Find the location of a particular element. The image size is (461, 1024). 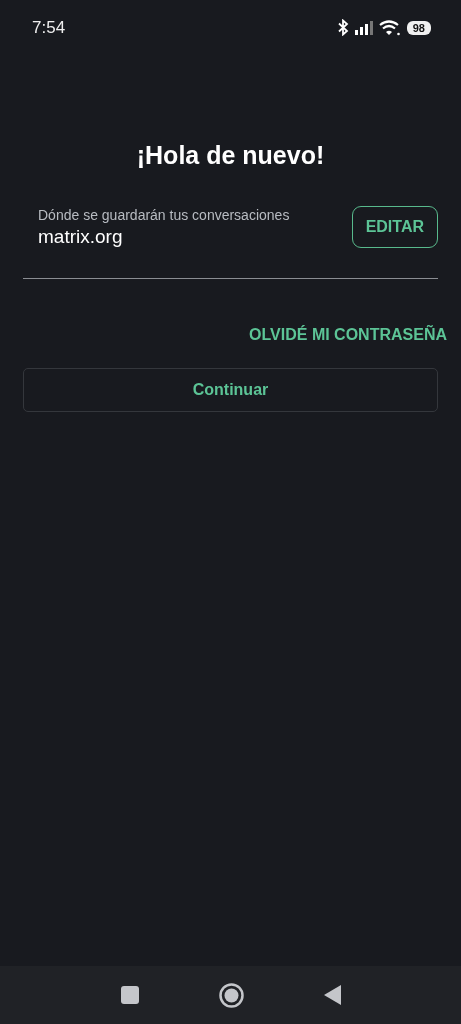

welcome-title: ¡Hola de nuevo! is located at coordinates (230, 155).